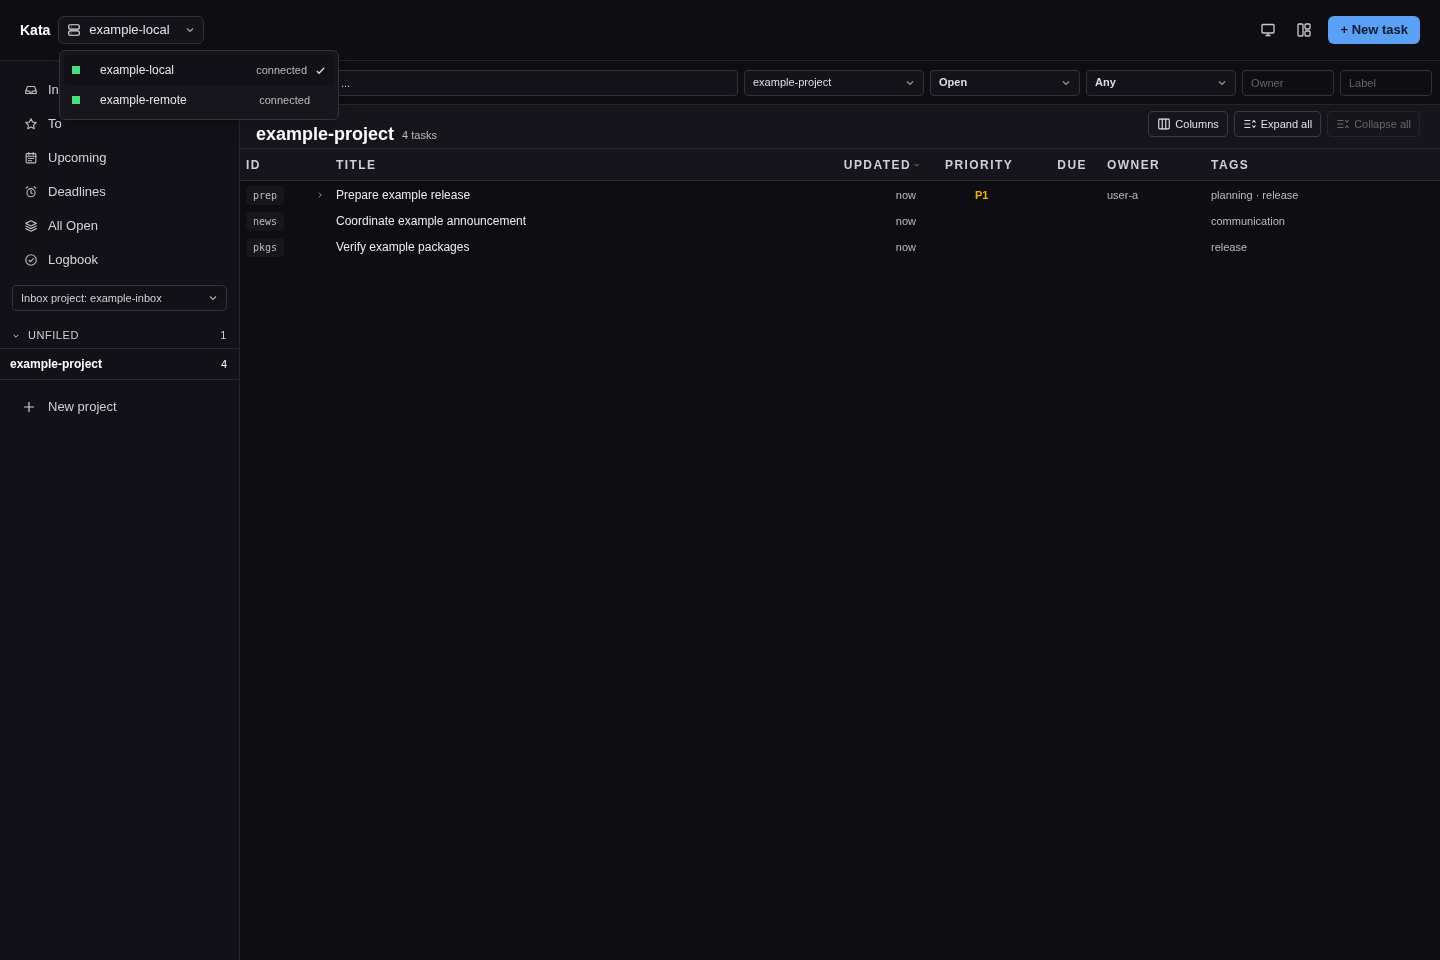 The height and width of the screenshot is (960, 1440). I want to click on task-title: Prepare example release, so click(403, 195).